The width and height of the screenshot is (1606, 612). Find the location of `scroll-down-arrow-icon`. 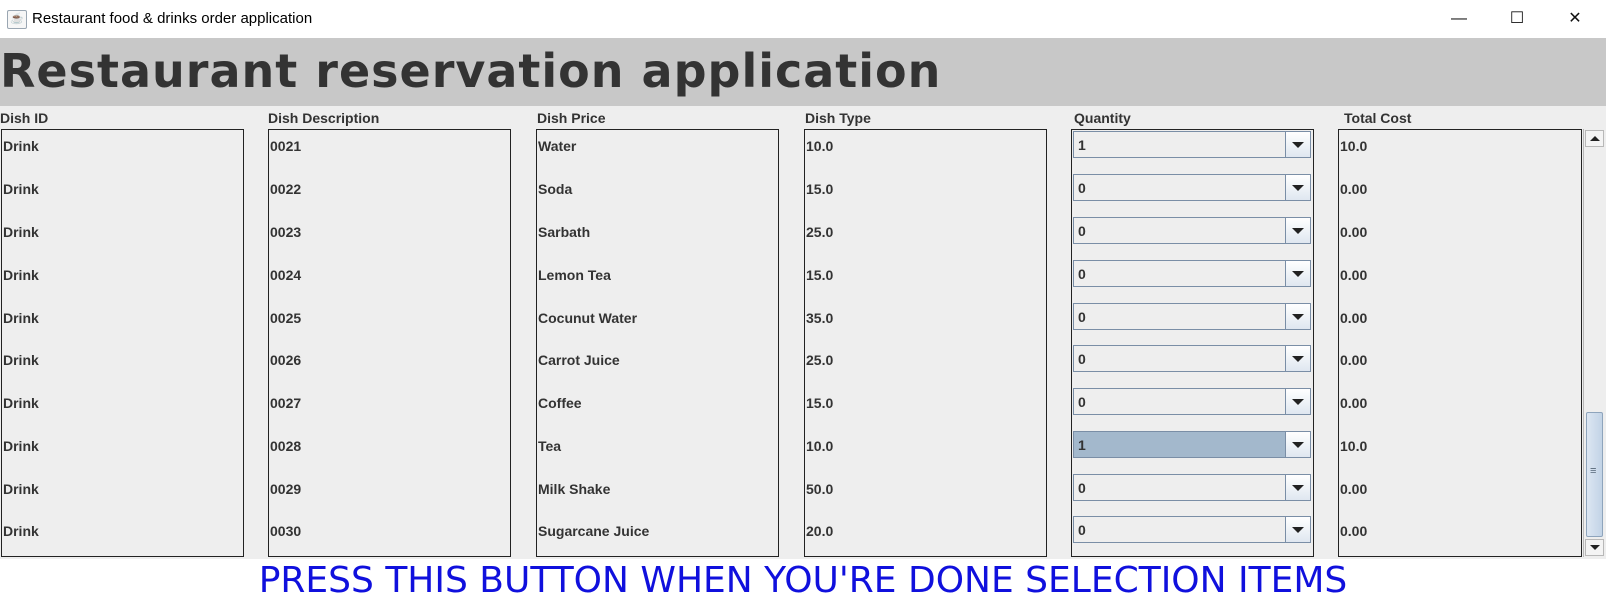

scroll-down-arrow-icon is located at coordinates (1594, 547).